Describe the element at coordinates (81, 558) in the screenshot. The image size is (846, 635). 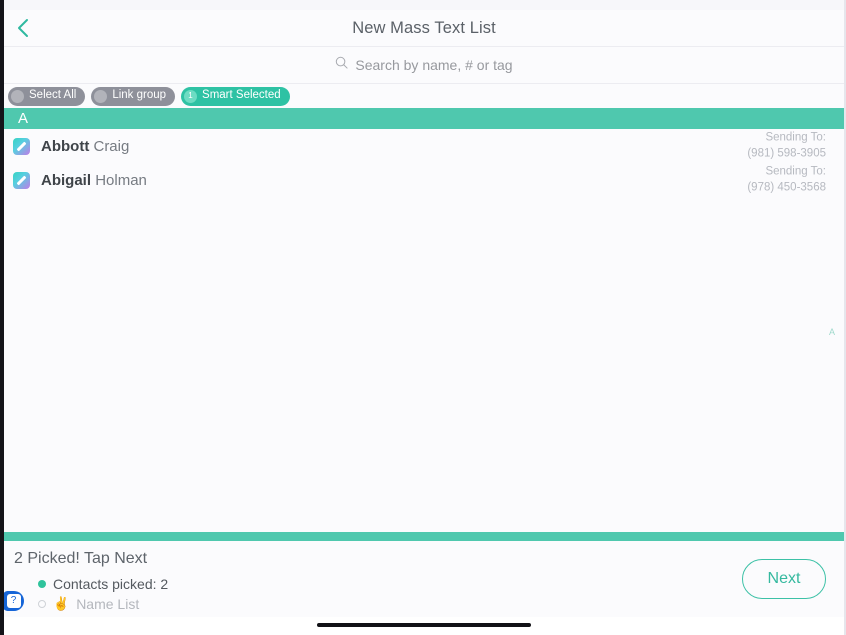
I see `picked-status-title: 2 Picked! Tap Next` at that location.